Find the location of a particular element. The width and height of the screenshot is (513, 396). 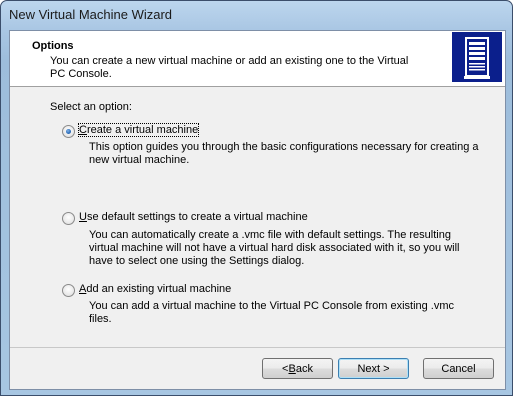

back-button: < Back is located at coordinates (297, 368).